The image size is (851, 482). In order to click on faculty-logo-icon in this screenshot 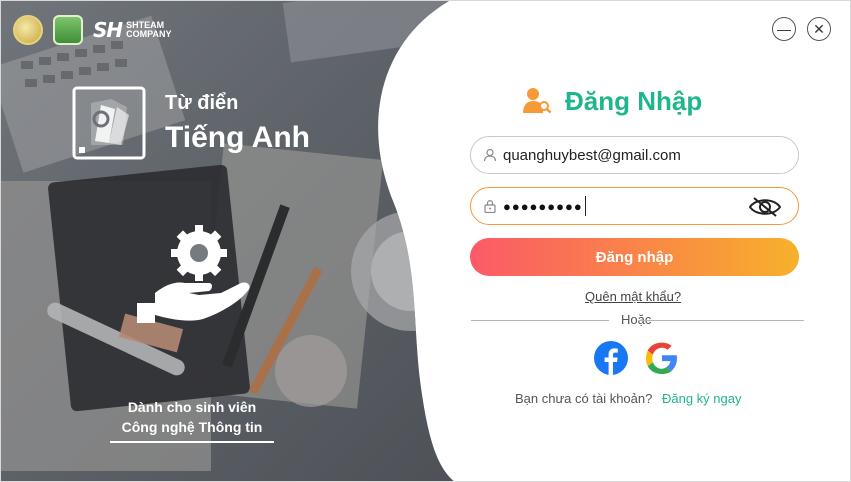, I will do `click(68, 30)`.